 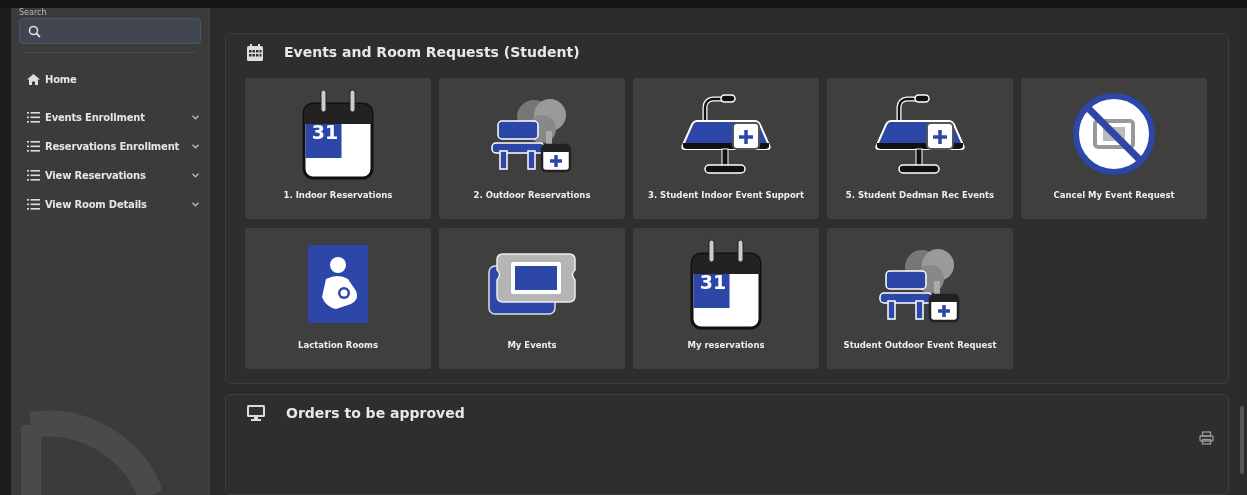 What do you see at coordinates (920, 195) in the screenshot?
I see `tile-label: 5. Student Dedman Rec Events` at bounding box center [920, 195].